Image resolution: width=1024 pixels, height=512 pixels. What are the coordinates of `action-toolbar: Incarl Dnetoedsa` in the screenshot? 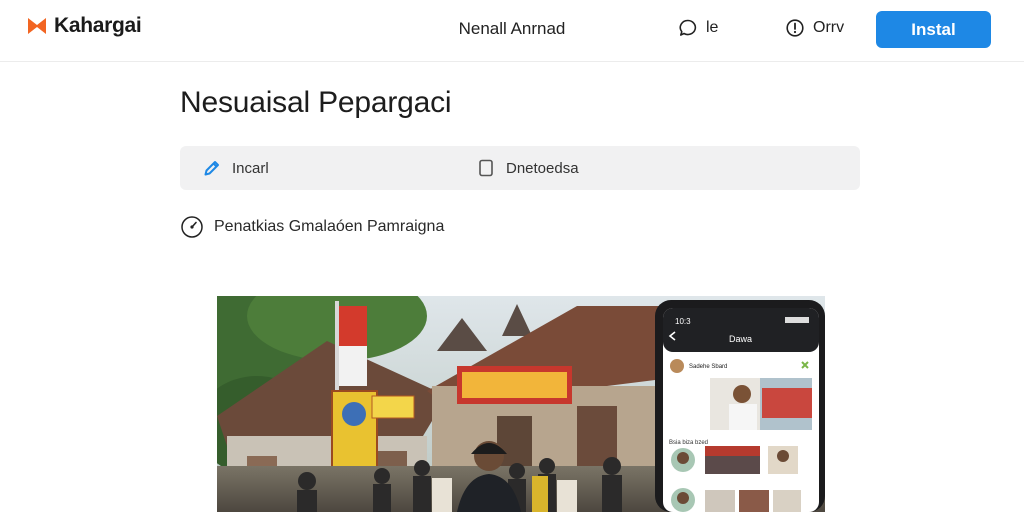 It's located at (520, 168).